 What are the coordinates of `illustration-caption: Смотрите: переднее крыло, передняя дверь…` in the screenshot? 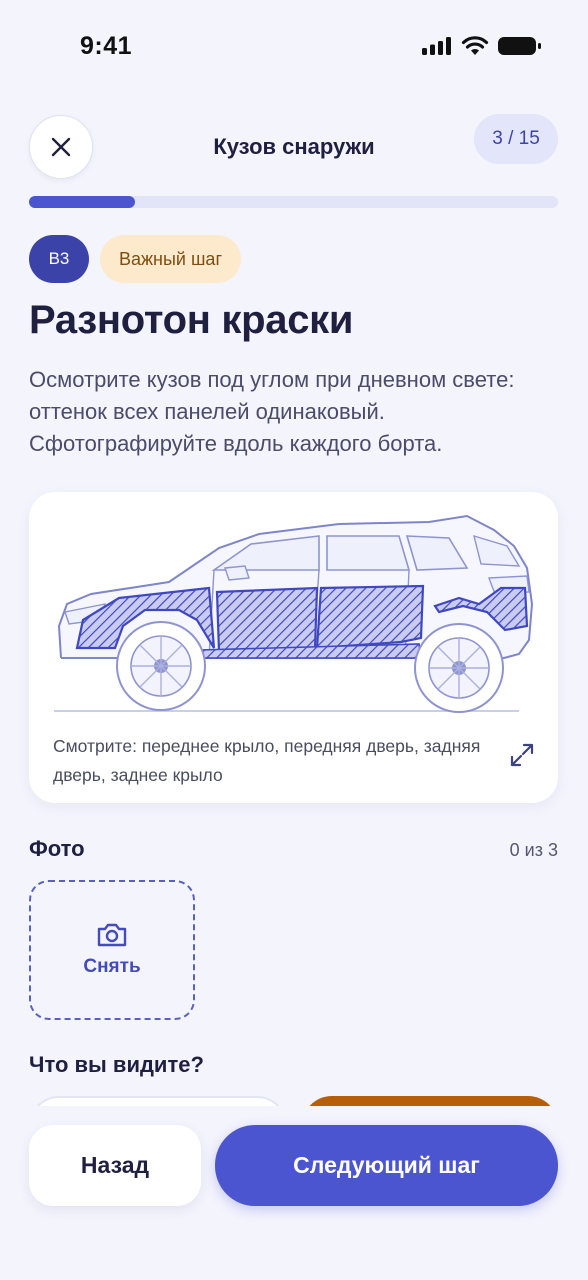 It's located at (267, 760).